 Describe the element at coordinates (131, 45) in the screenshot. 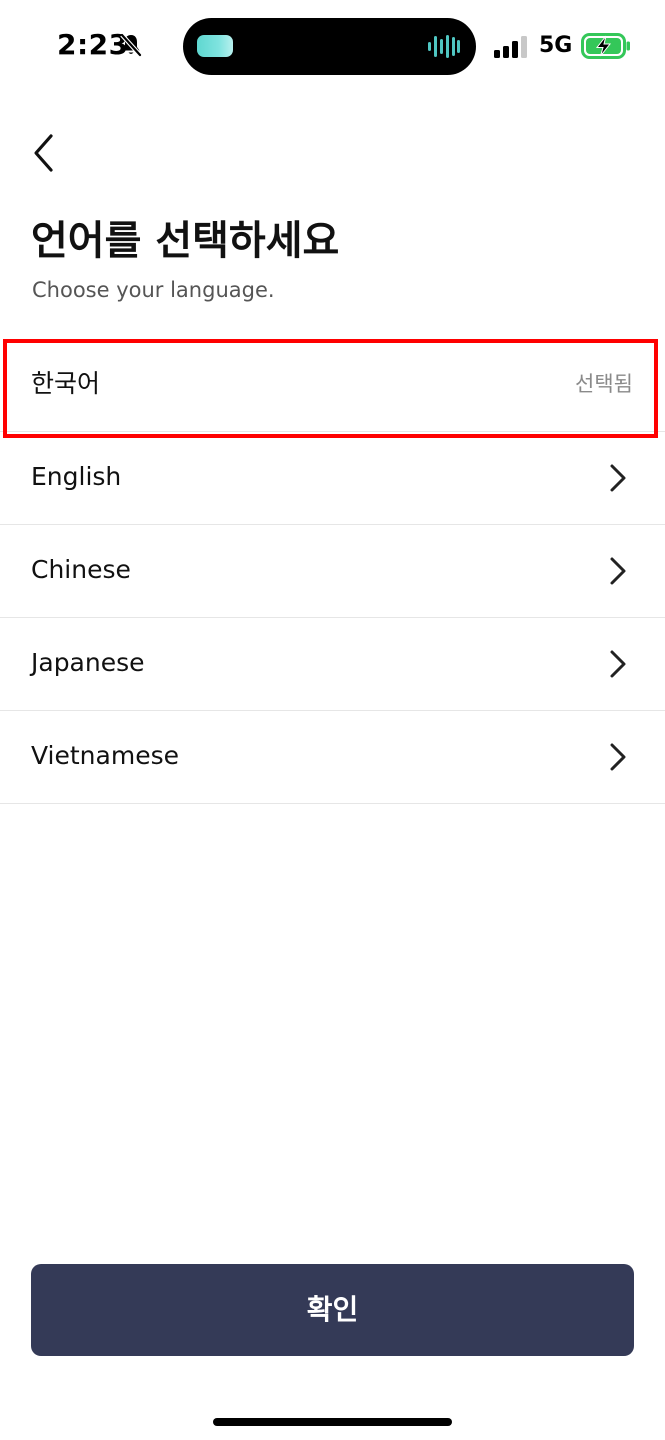

I see `bell-muted-icon` at that location.